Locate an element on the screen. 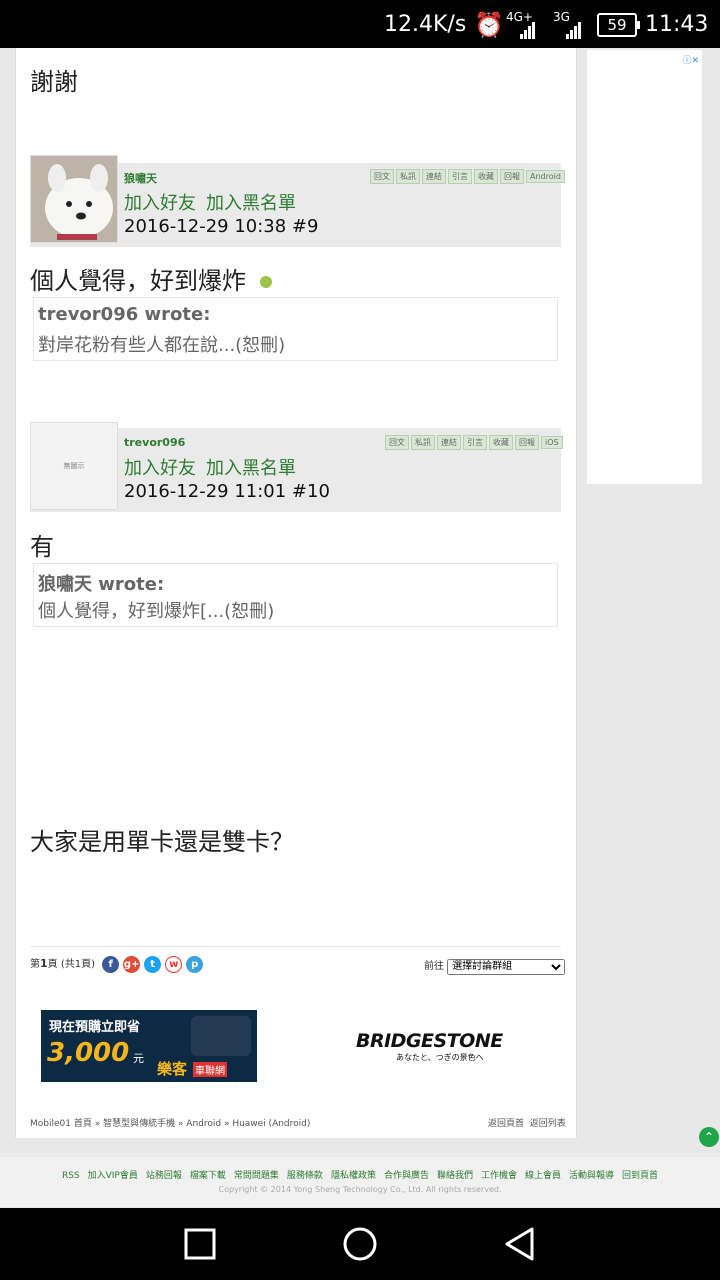 The image size is (720, 1280). home-icon is located at coordinates (360, 1244).